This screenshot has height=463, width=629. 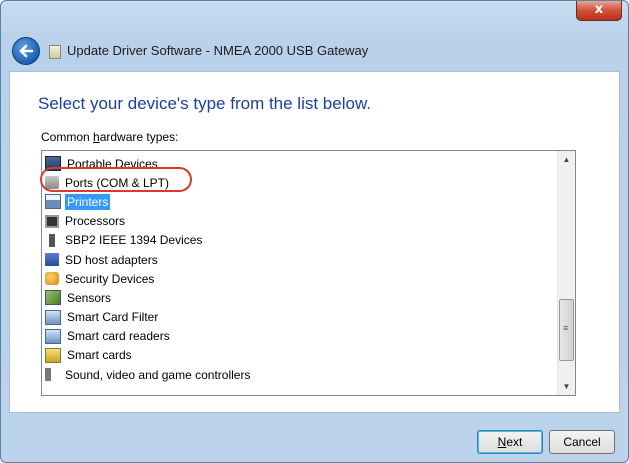 I want to click on list-item-label: Smart card readers, so click(x=118, y=336).